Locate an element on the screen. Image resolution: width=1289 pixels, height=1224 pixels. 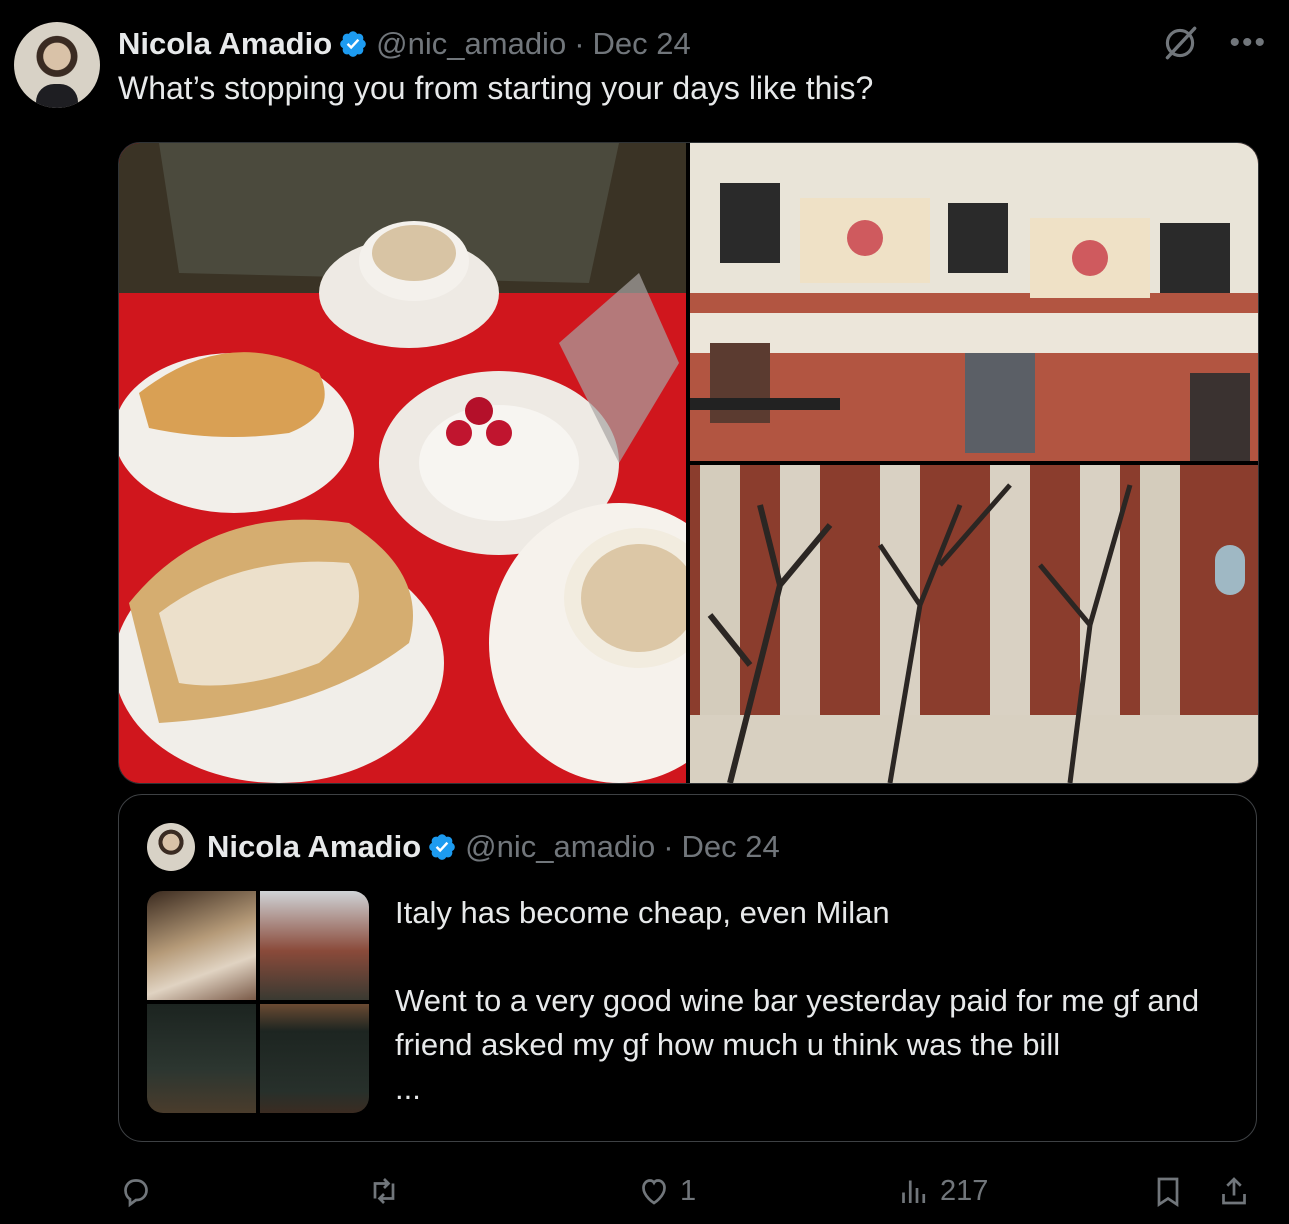
quoted-author-handle: @nic_amadio is located at coordinates (560, 846).